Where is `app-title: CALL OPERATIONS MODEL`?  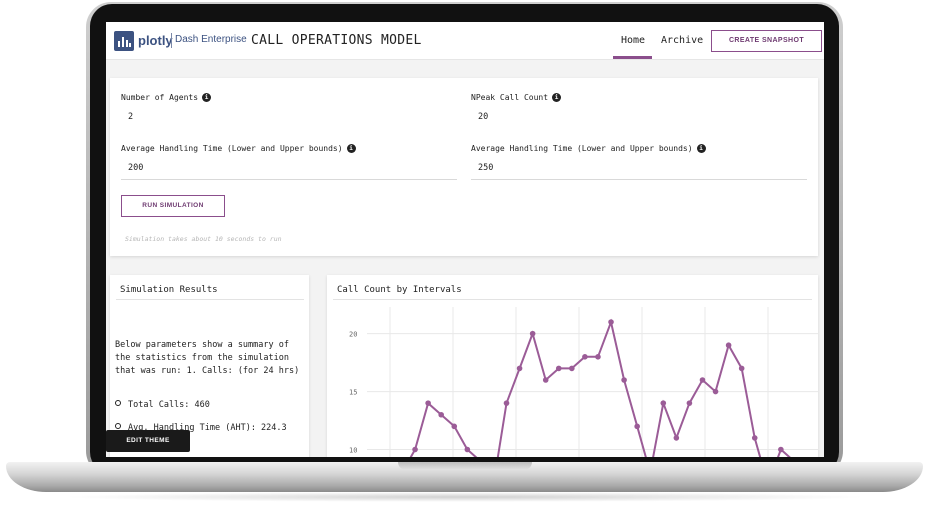
app-title: CALL OPERATIONS MODEL is located at coordinates (336, 40).